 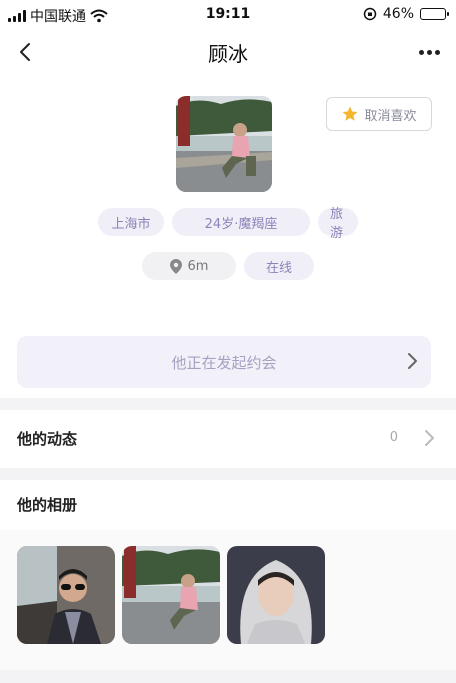 I want to click on orientation-lock-icon, so click(x=370, y=14).